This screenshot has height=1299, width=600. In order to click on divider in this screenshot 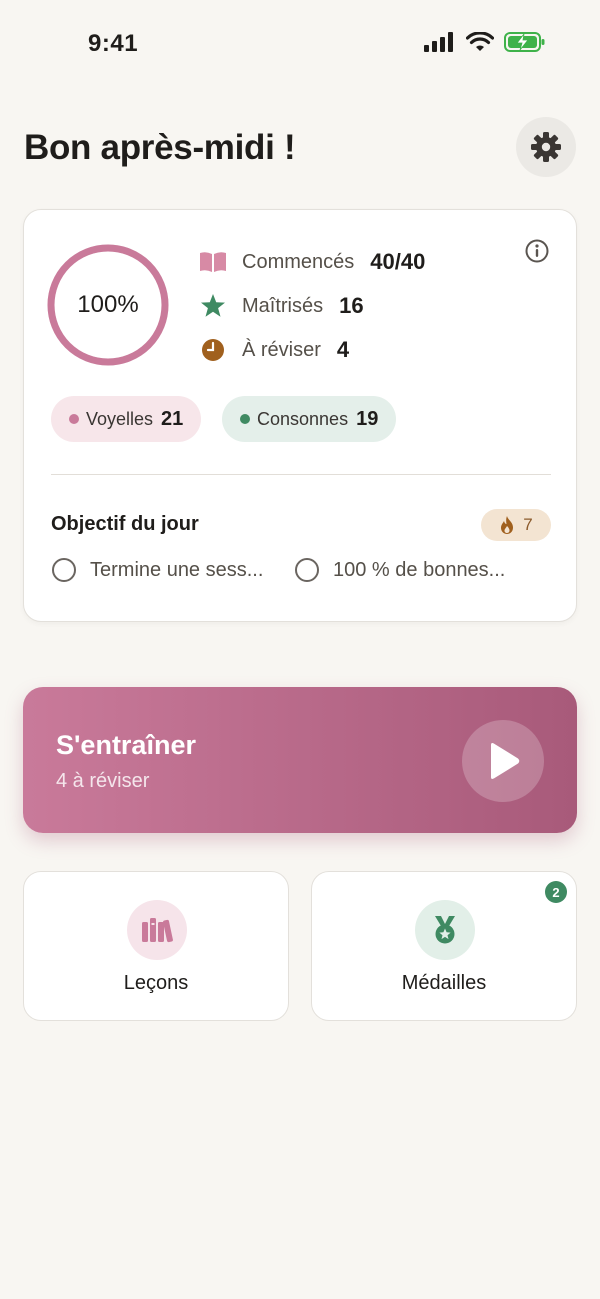, I will do `click(301, 474)`.